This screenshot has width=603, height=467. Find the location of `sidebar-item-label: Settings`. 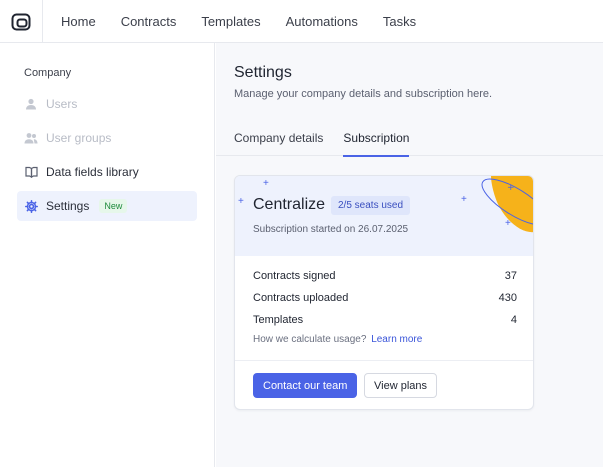

sidebar-item-label: Settings is located at coordinates (68, 206).